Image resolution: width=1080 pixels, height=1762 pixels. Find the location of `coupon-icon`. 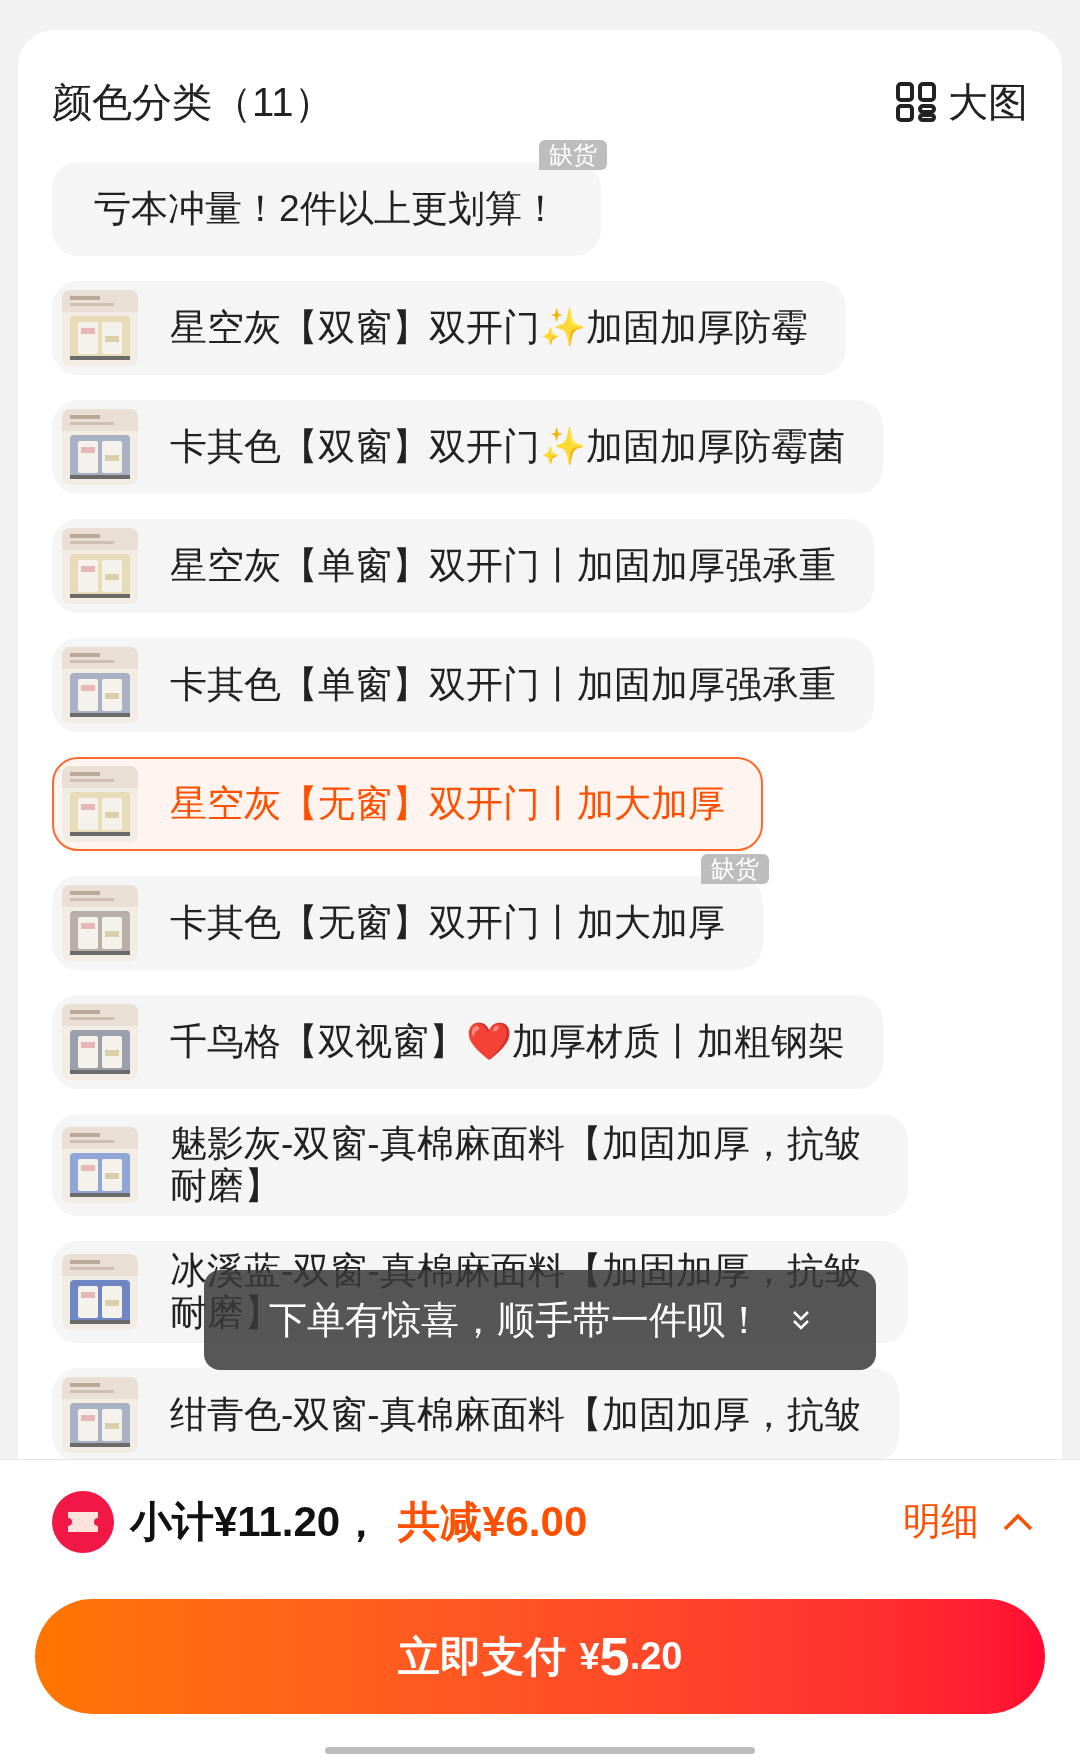

coupon-icon is located at coordinates (83, 1521).